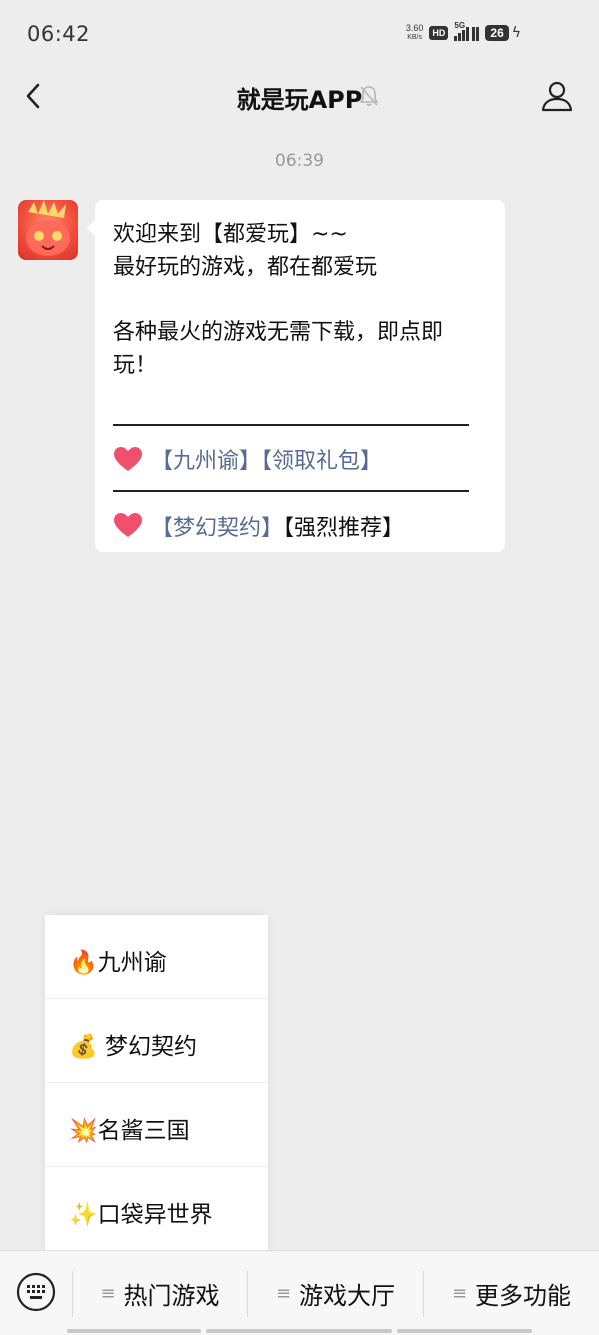 This screenshot has height=1335, width=599. I want to click on network-speed-value: 3.60, so click(414, 28).